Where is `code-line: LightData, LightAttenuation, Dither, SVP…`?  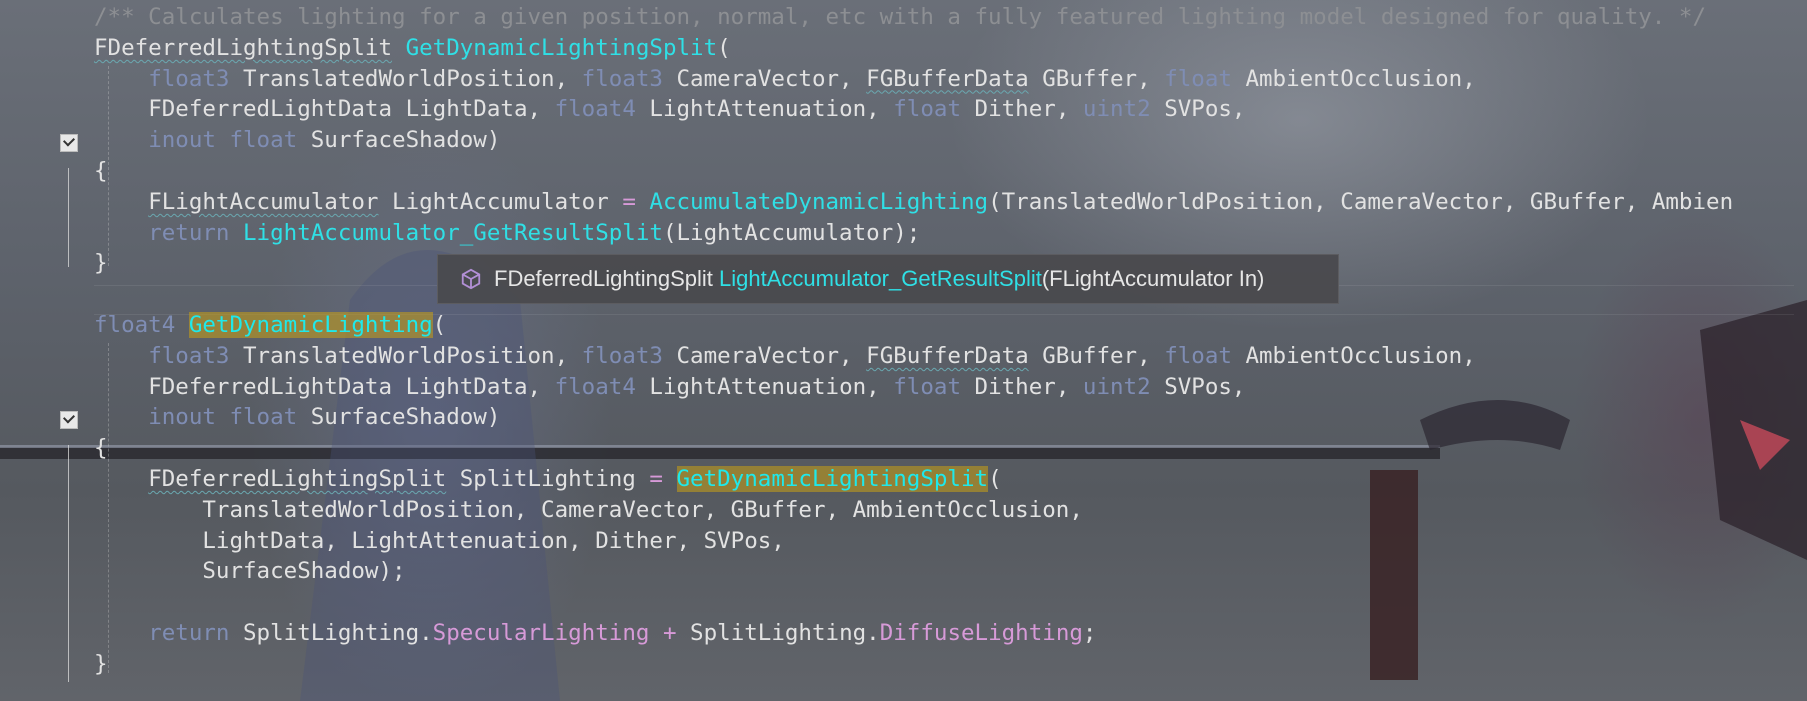 code-line: LightData, LightAttenuation, Dither, SVP… is located at coordinates (913, 541).